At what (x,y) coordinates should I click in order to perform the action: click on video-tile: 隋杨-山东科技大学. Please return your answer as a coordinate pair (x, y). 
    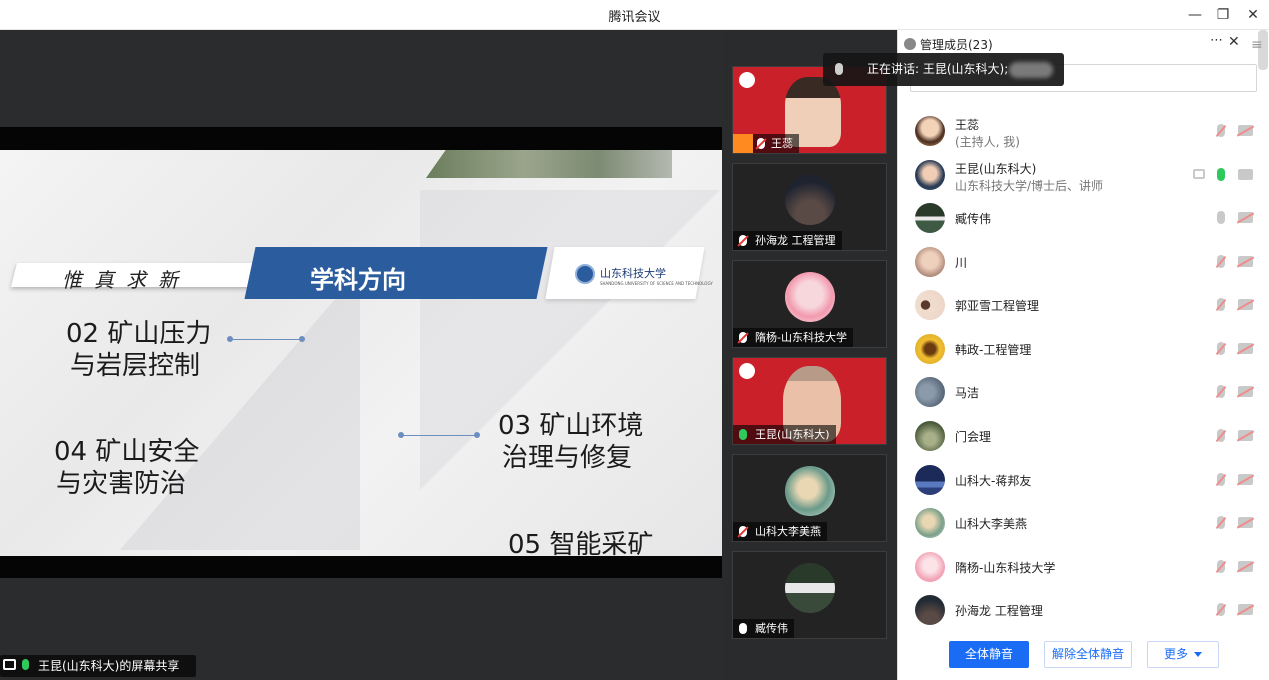
    Looking at the image, I should click on (809, 304).